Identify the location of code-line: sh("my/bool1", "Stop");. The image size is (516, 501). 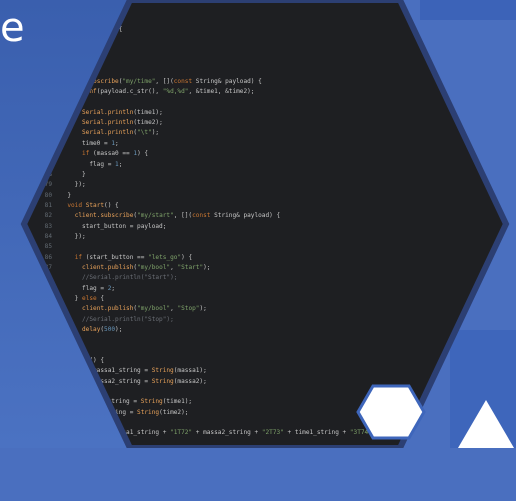
(270, 485).